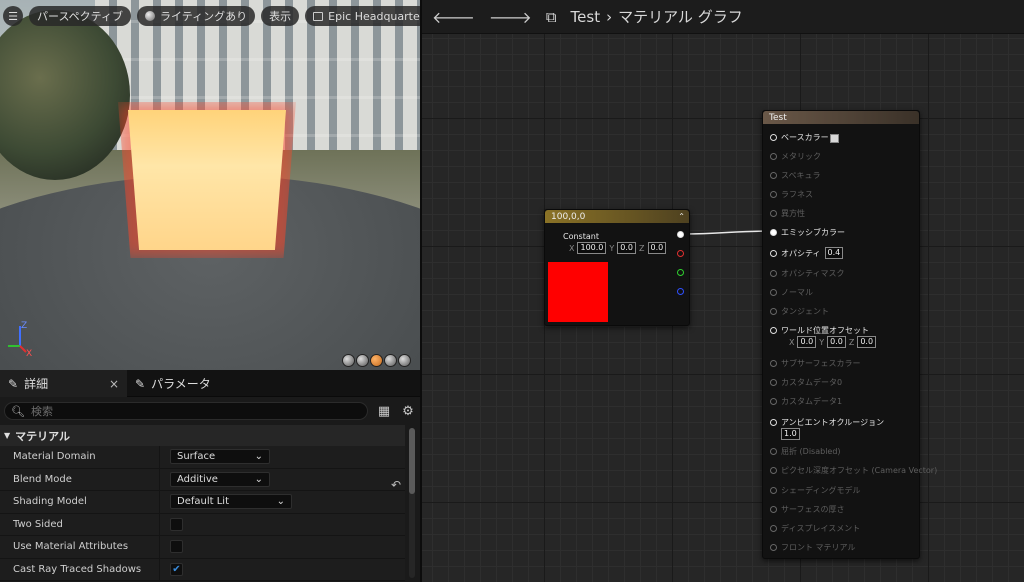 Image resolution: width=1024 pixels, height=582 pixels. What do you see at coordinates (812, 547) in the screenshot?
I see `result-pin-row: フロント マテリアル` at bounding box center [812, 547].